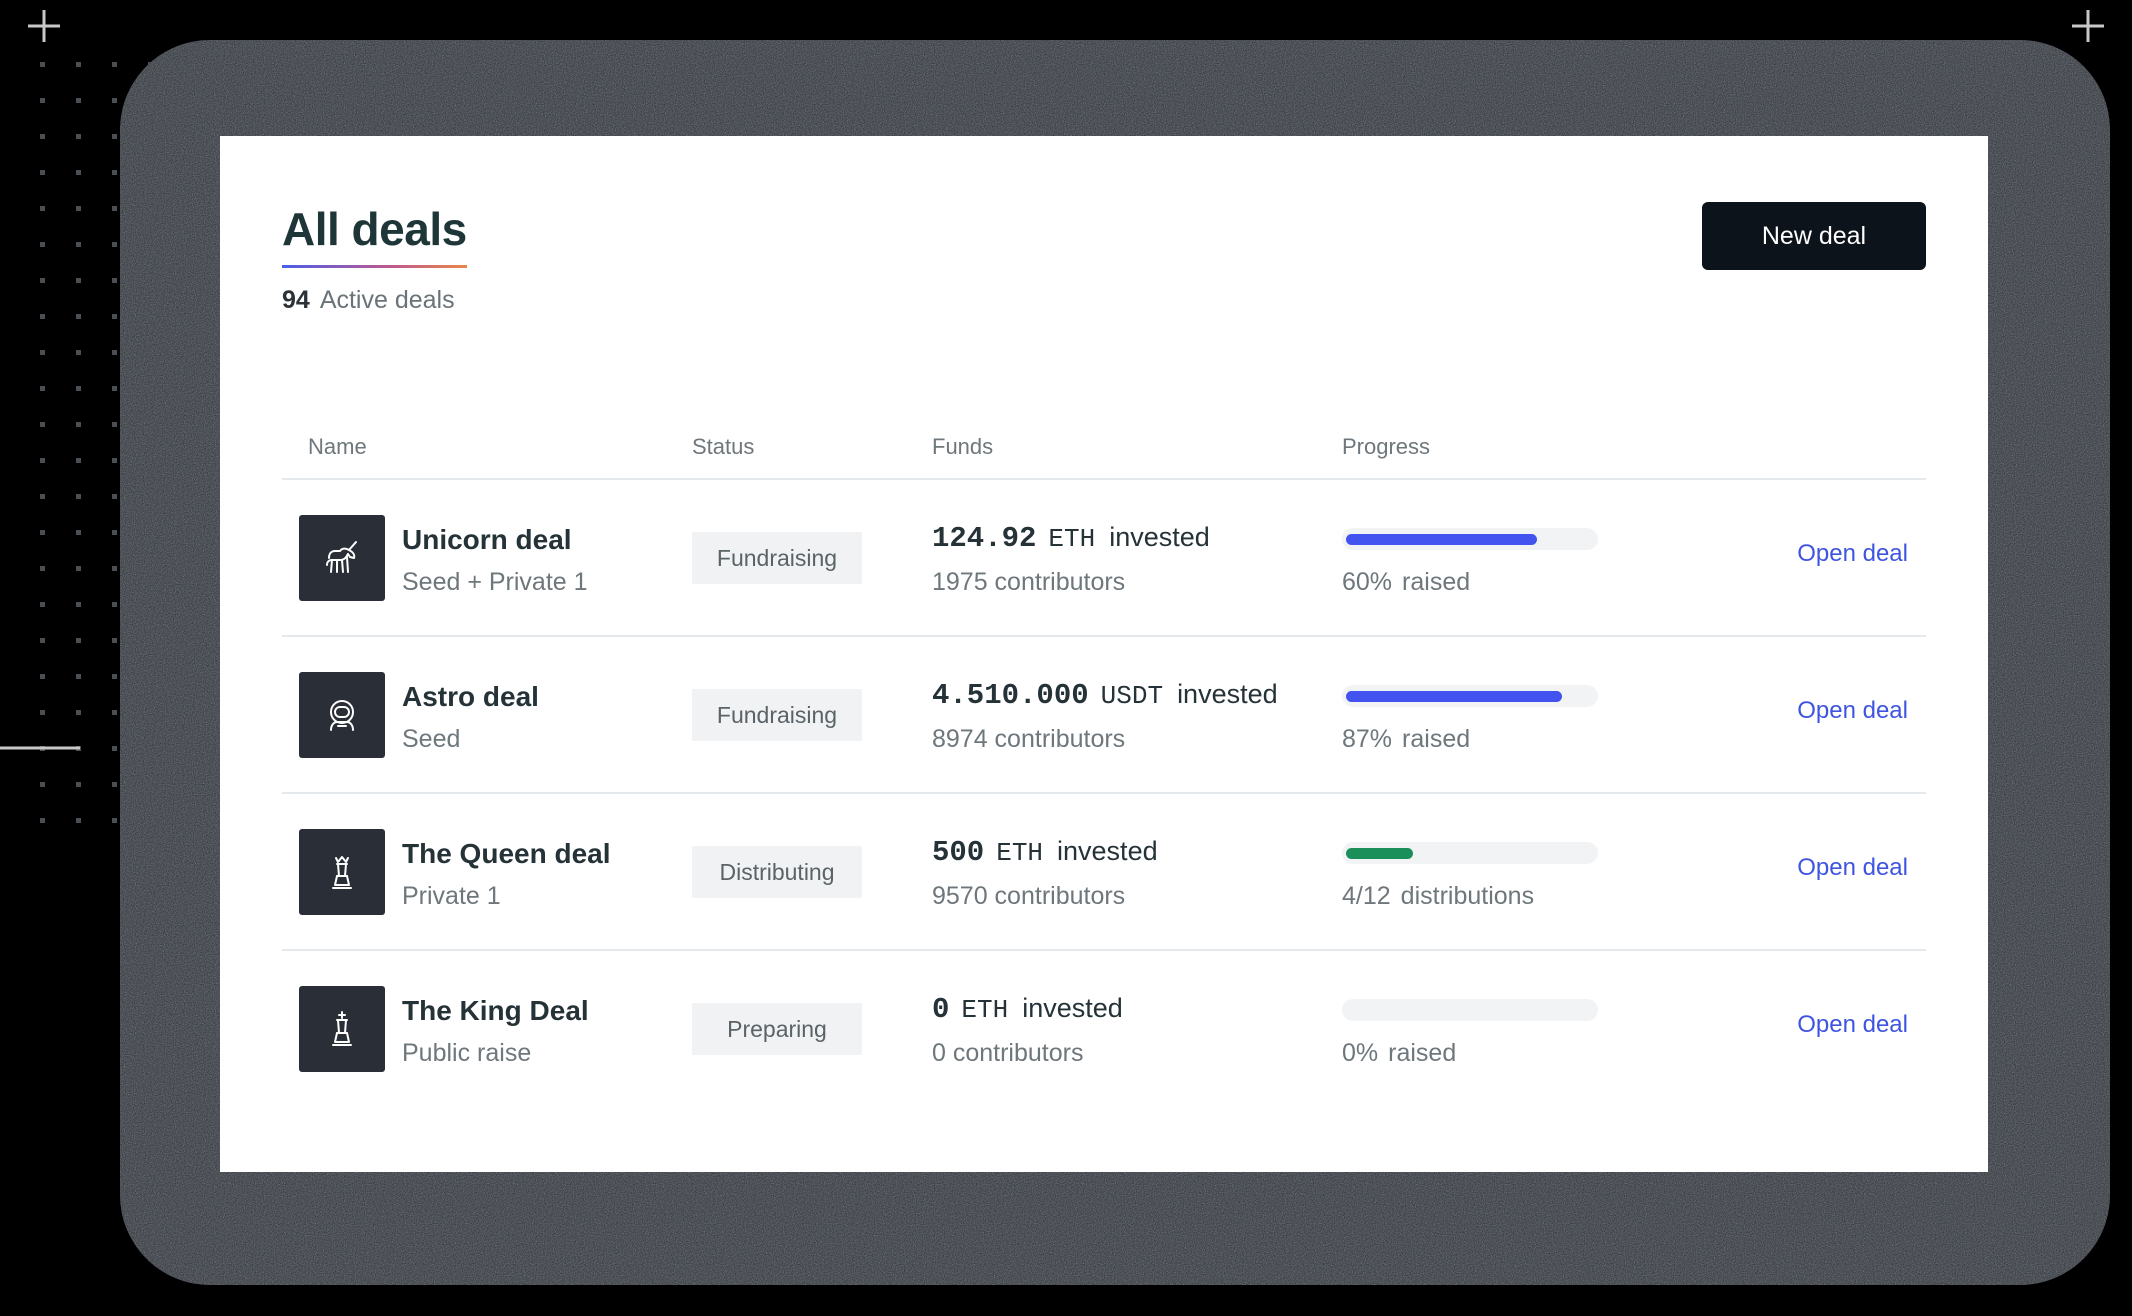 The width and height of the screenshot is (2132, 1316). I want to click on unicorn-icon, so click(341, 557).